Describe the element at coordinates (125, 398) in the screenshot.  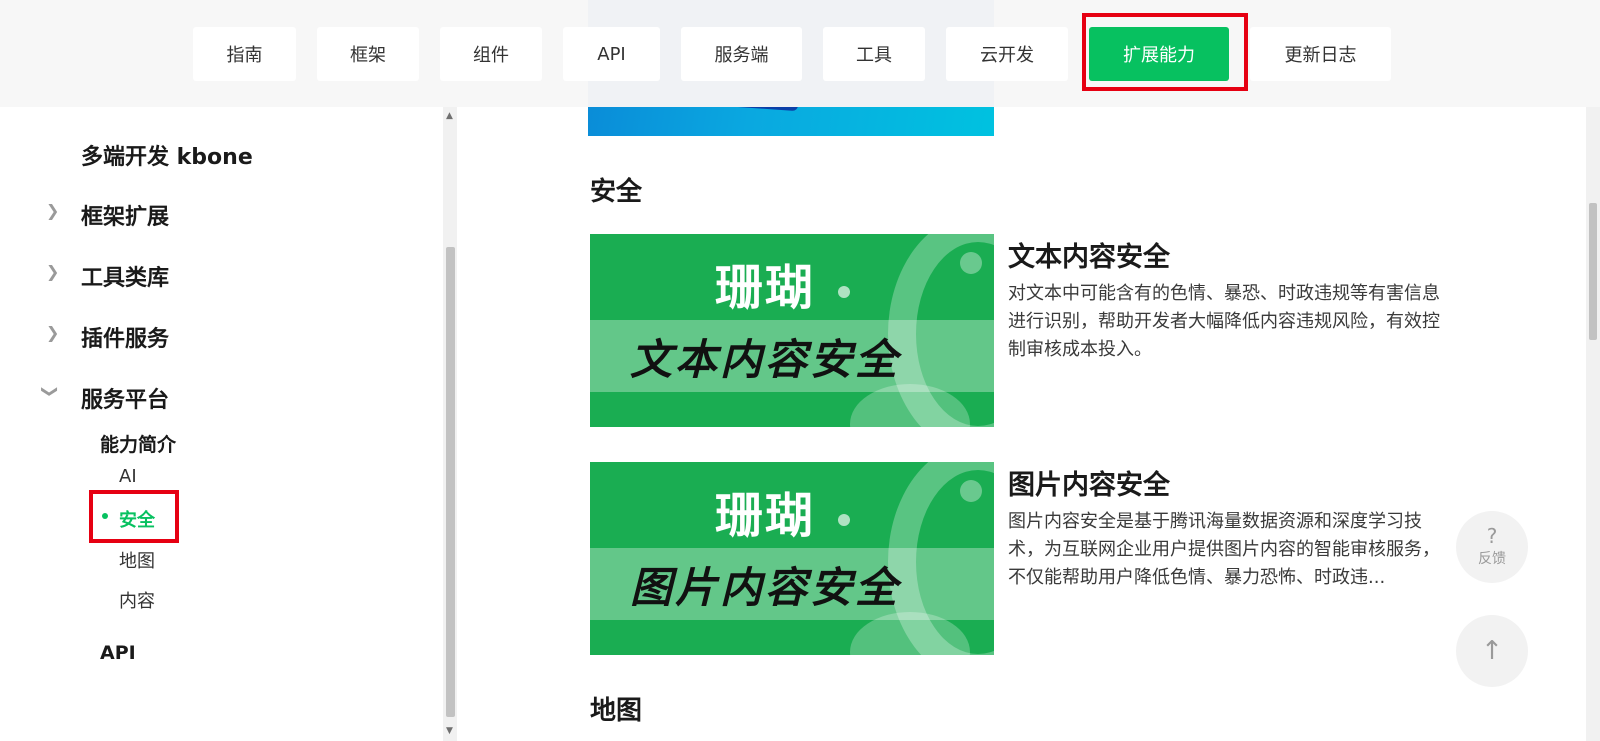
I see `sidebar-item-service-platform: 服务平台` at that location.